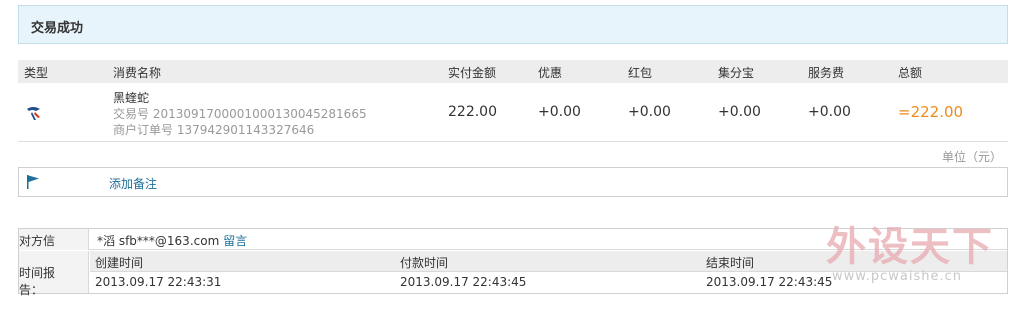 This screenshot has height=312, width=1021. I want to click on counterparty-label-cell: 对方信息：, so click(54, 247).